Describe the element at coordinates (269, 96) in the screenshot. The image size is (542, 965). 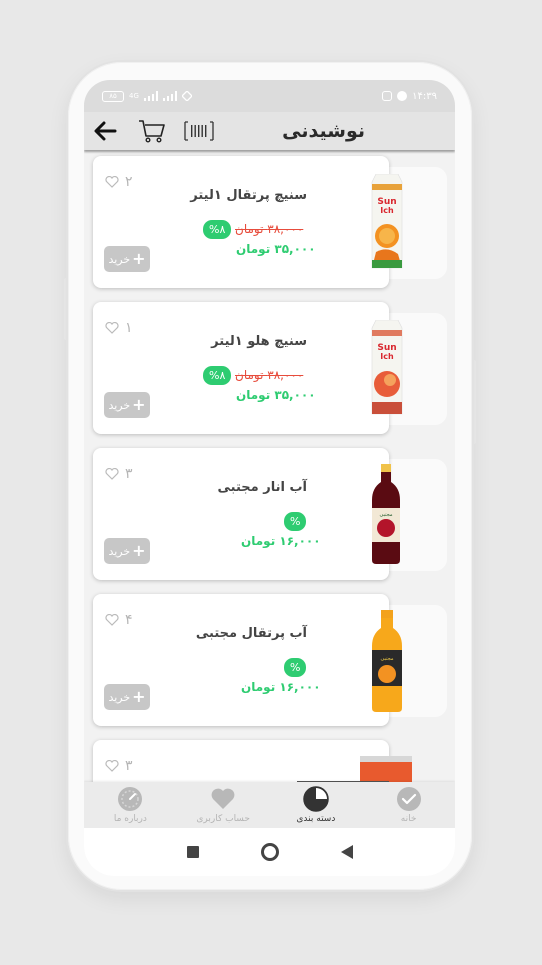
I see `status-bar: ۸۵ 4G ۱۴:۳۹` at that location.